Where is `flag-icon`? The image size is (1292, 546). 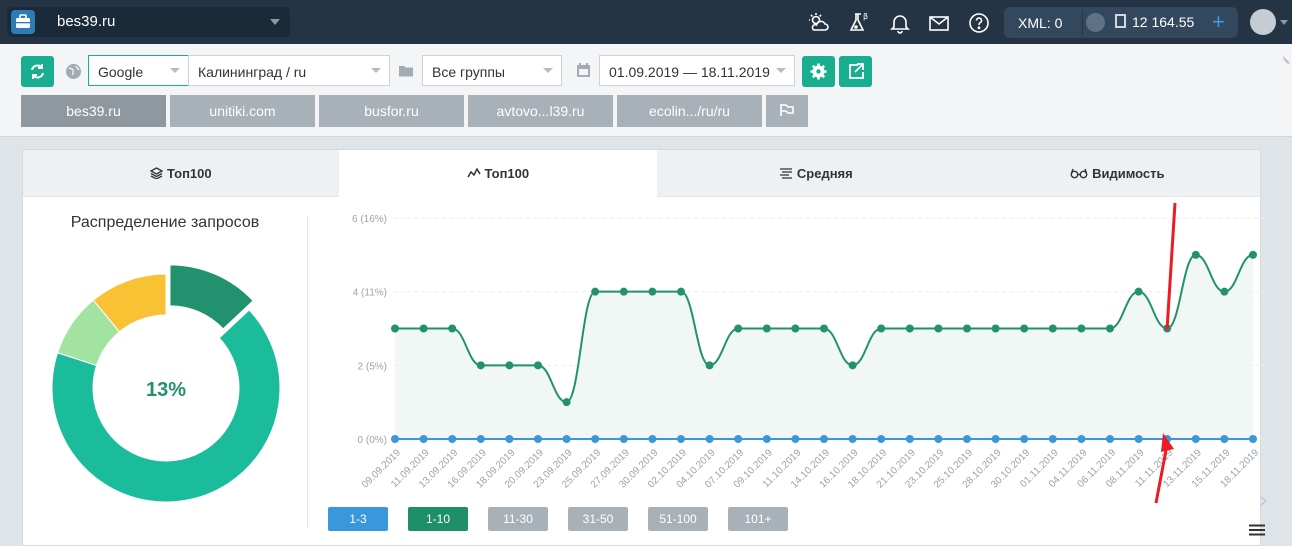 flag-icon is located at coordinates (787, 110).